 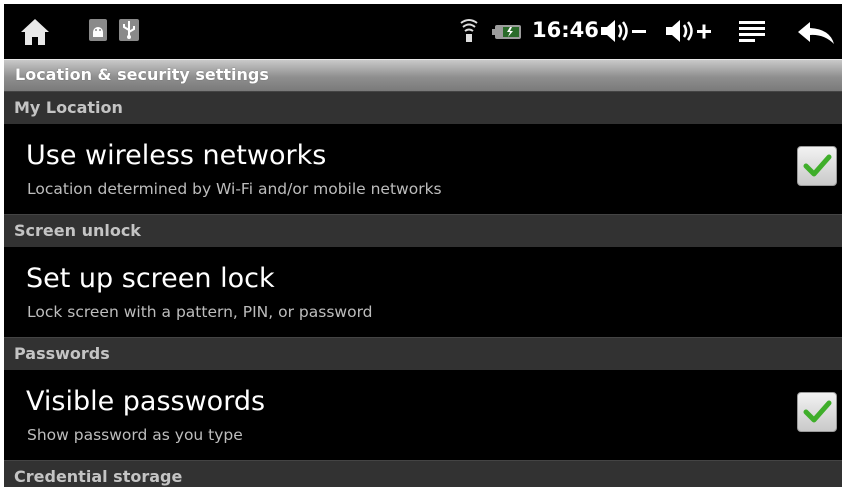 What do you see at coordinates (816, 35) in the screenshot?
I see `back-icon` at bounding box center [816, 35].